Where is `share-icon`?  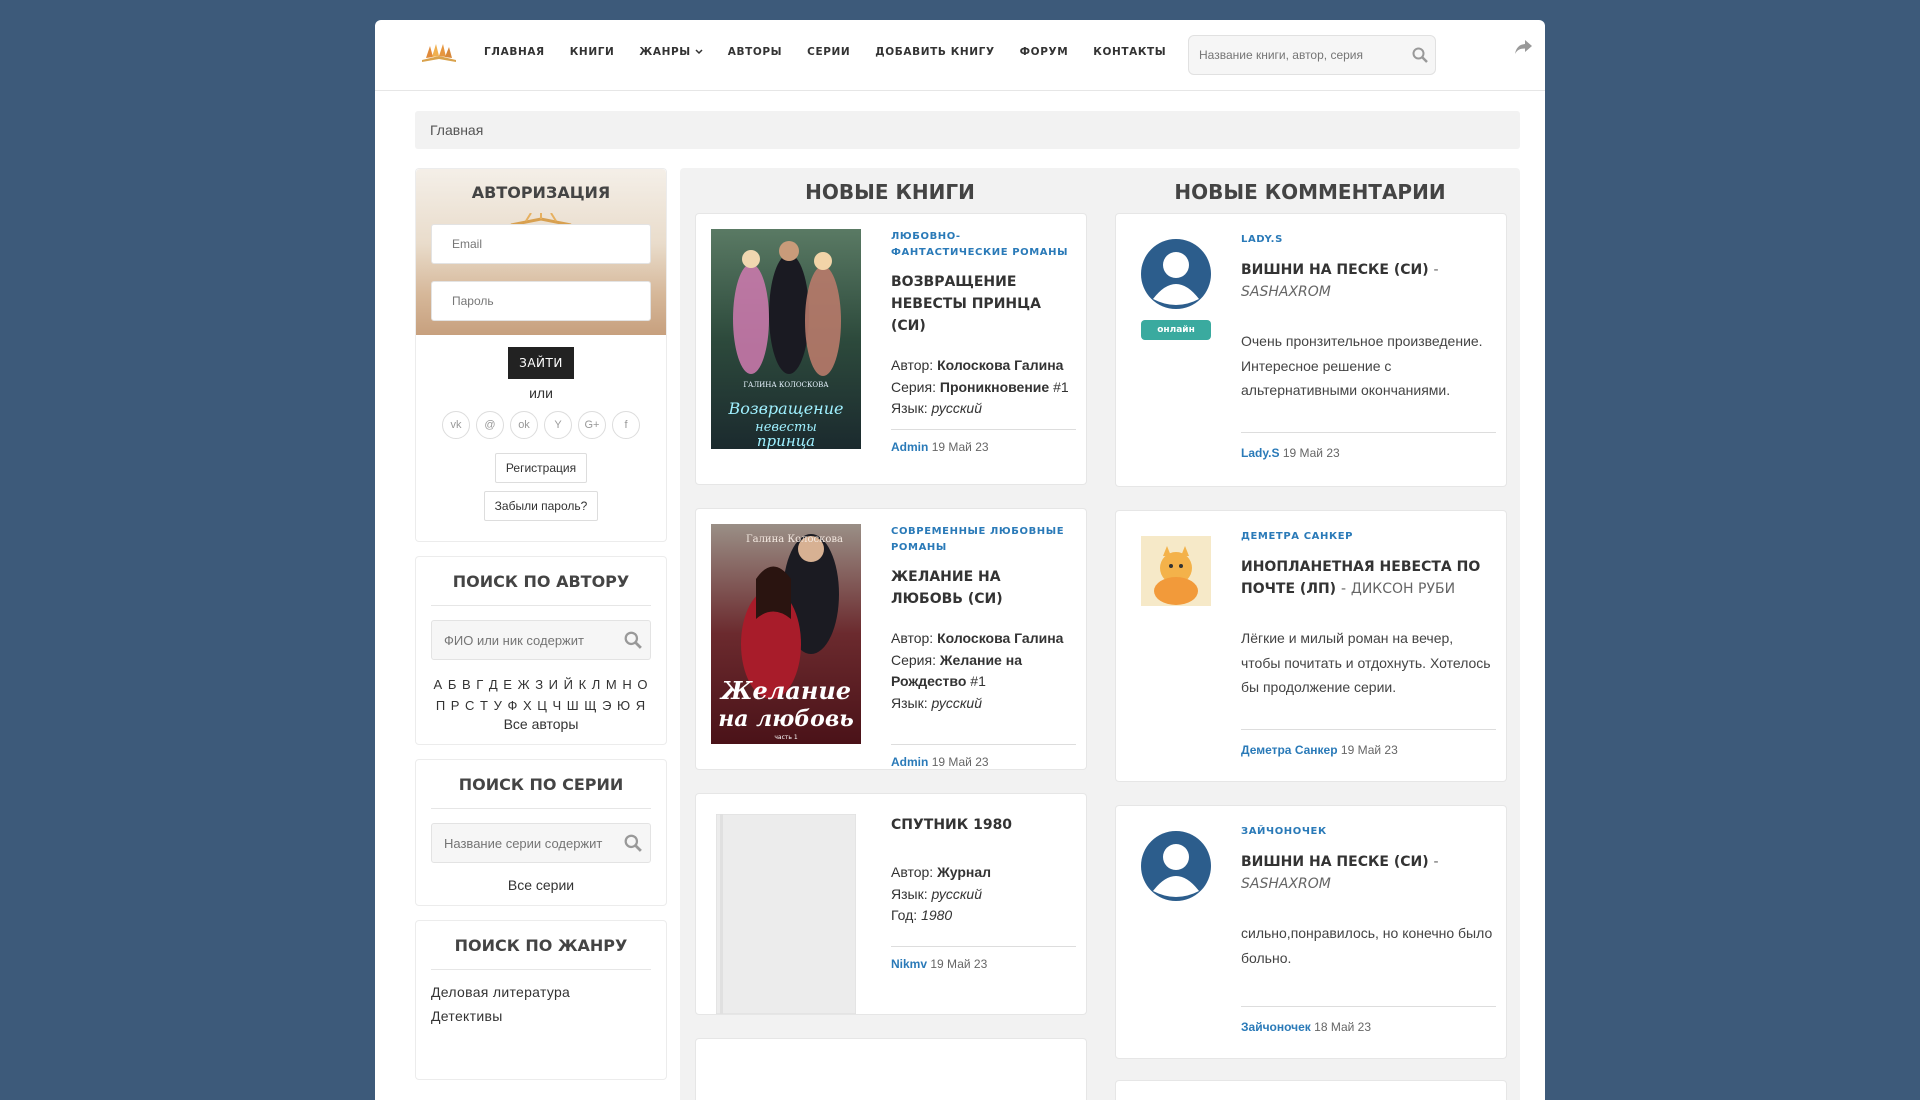
share-icon is located at coordinates (1524, 47).